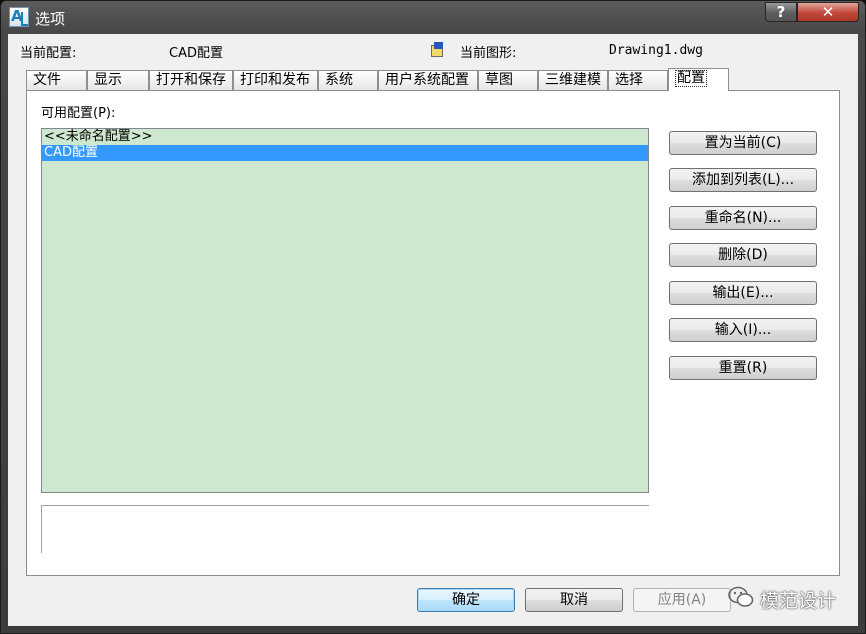  I want to click on delete-button: 删除(D), so click(743, 255).